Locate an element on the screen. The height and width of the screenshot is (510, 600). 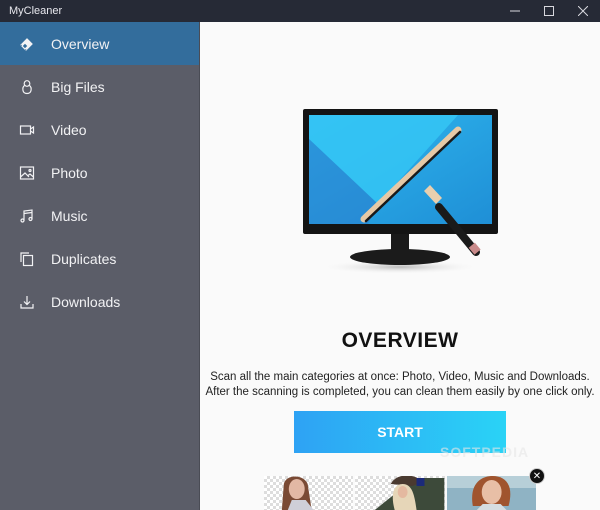
close-icon is located at coordinates (583, 11).